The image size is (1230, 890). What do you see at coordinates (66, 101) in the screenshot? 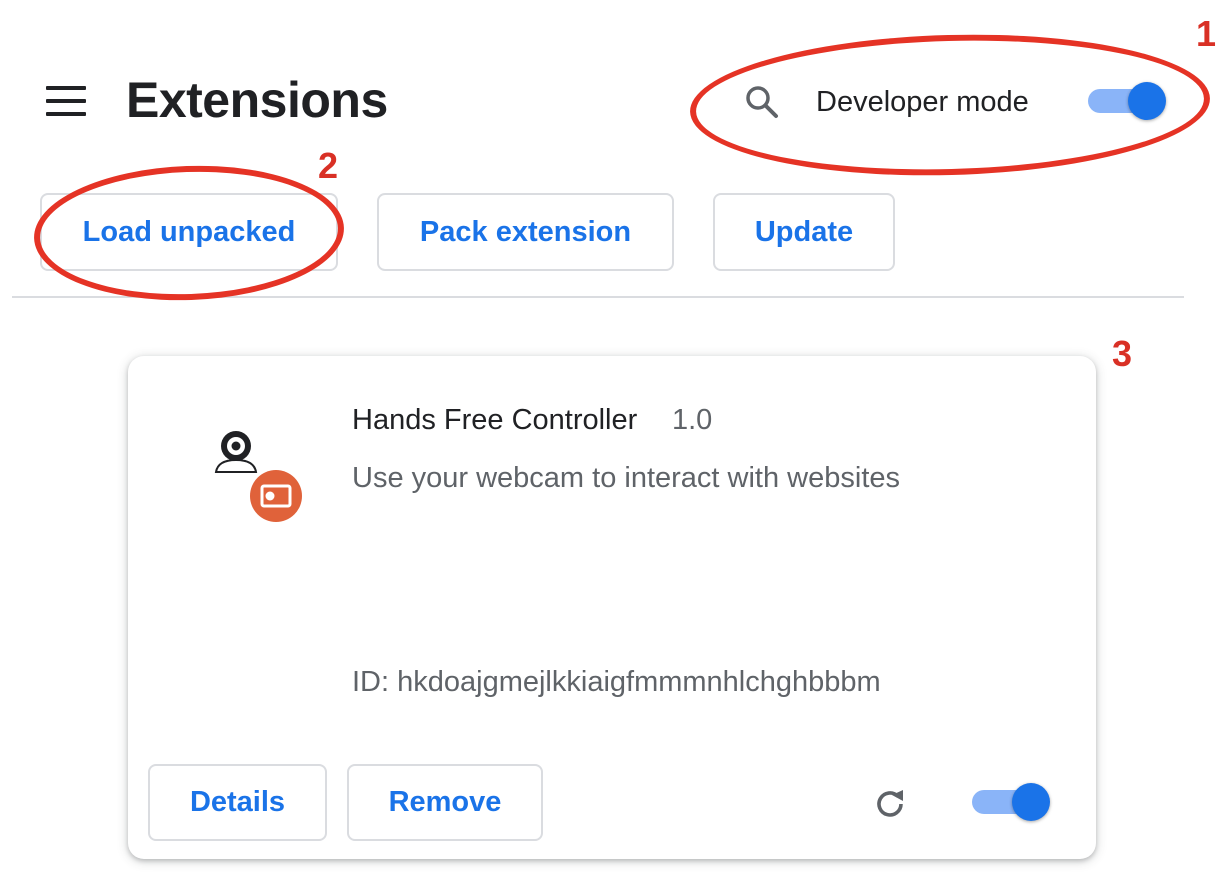
I see `hamburger-menu-icon` at bounding box center [66, 101].